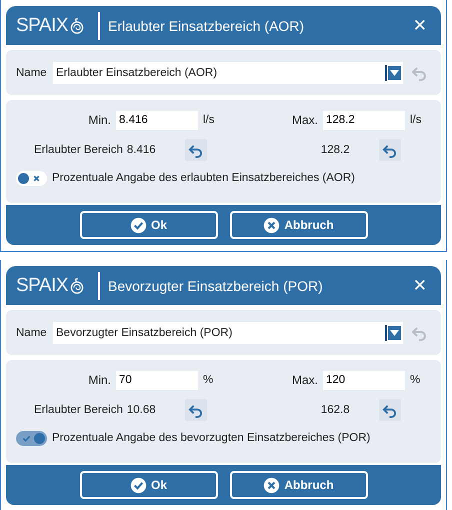 Image resolution: width=452 pixels, height=510 pixels. I want to click on limit-input: 8.416, so click(157, 120).